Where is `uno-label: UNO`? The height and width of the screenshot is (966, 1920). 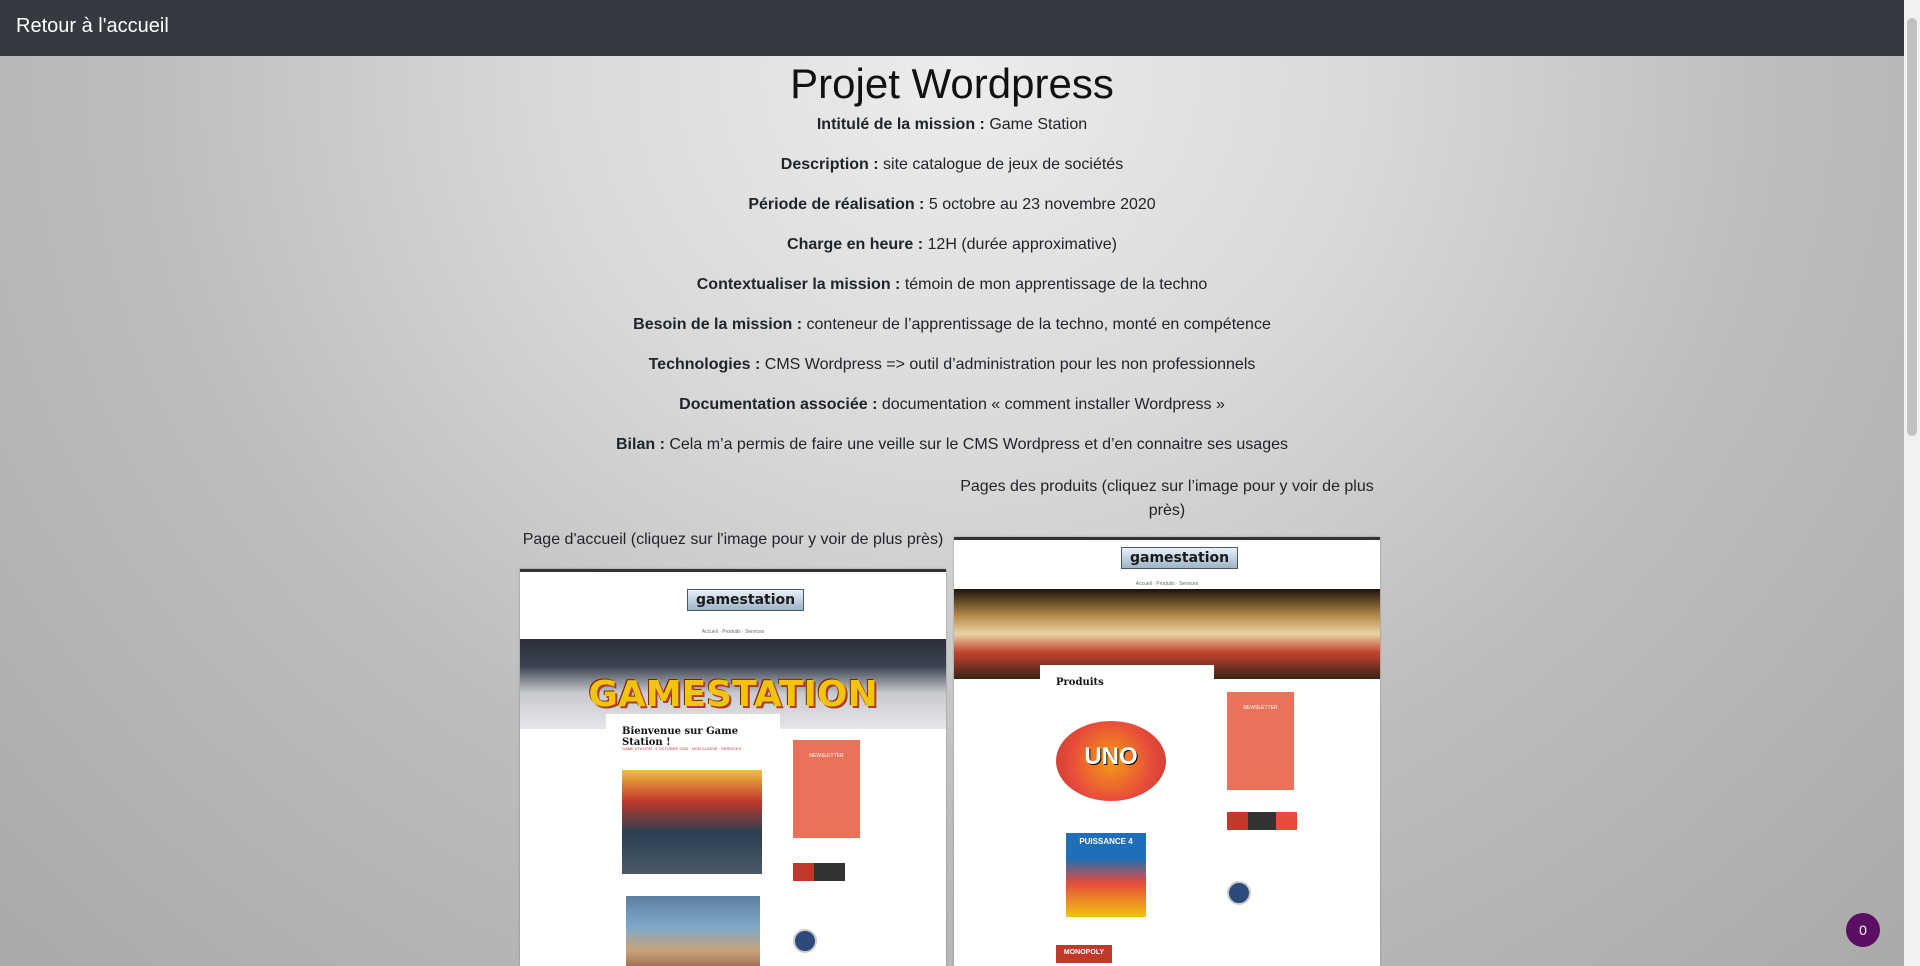
uno-label: UNO is located at coordinates (1111, 756).